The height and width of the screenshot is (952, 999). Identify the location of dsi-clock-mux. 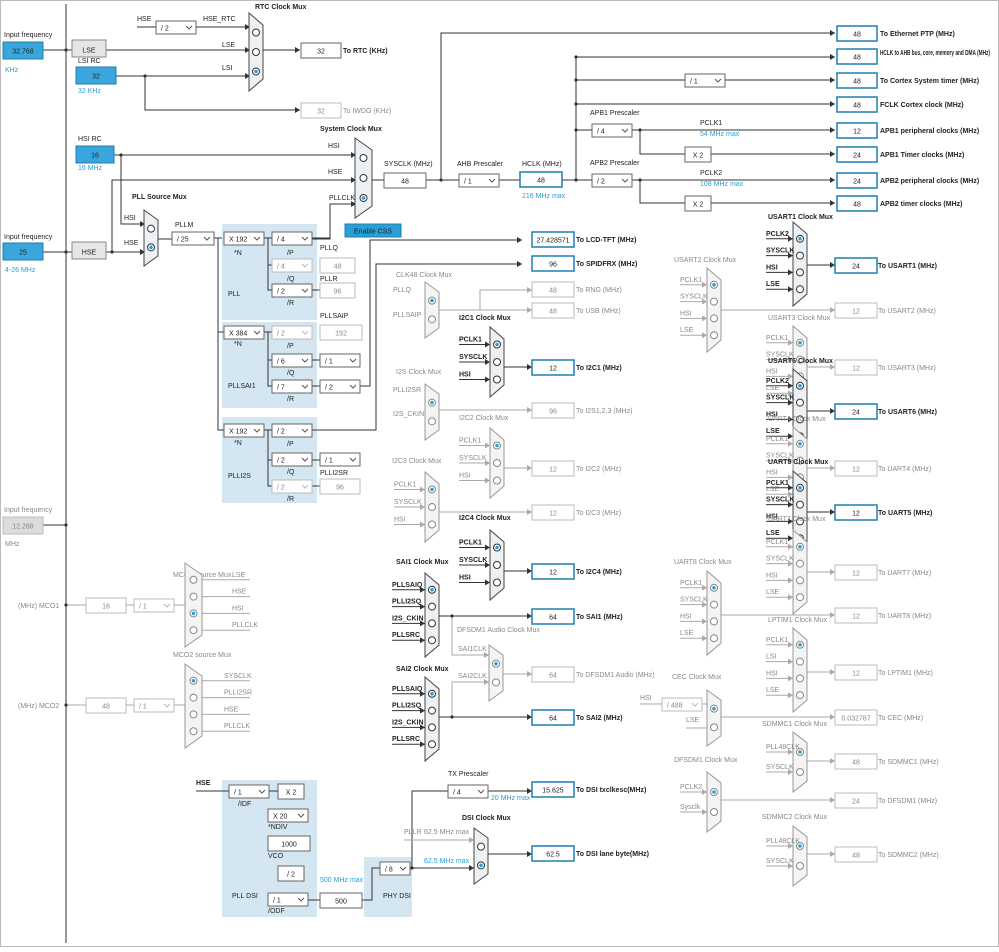
(481, 856).